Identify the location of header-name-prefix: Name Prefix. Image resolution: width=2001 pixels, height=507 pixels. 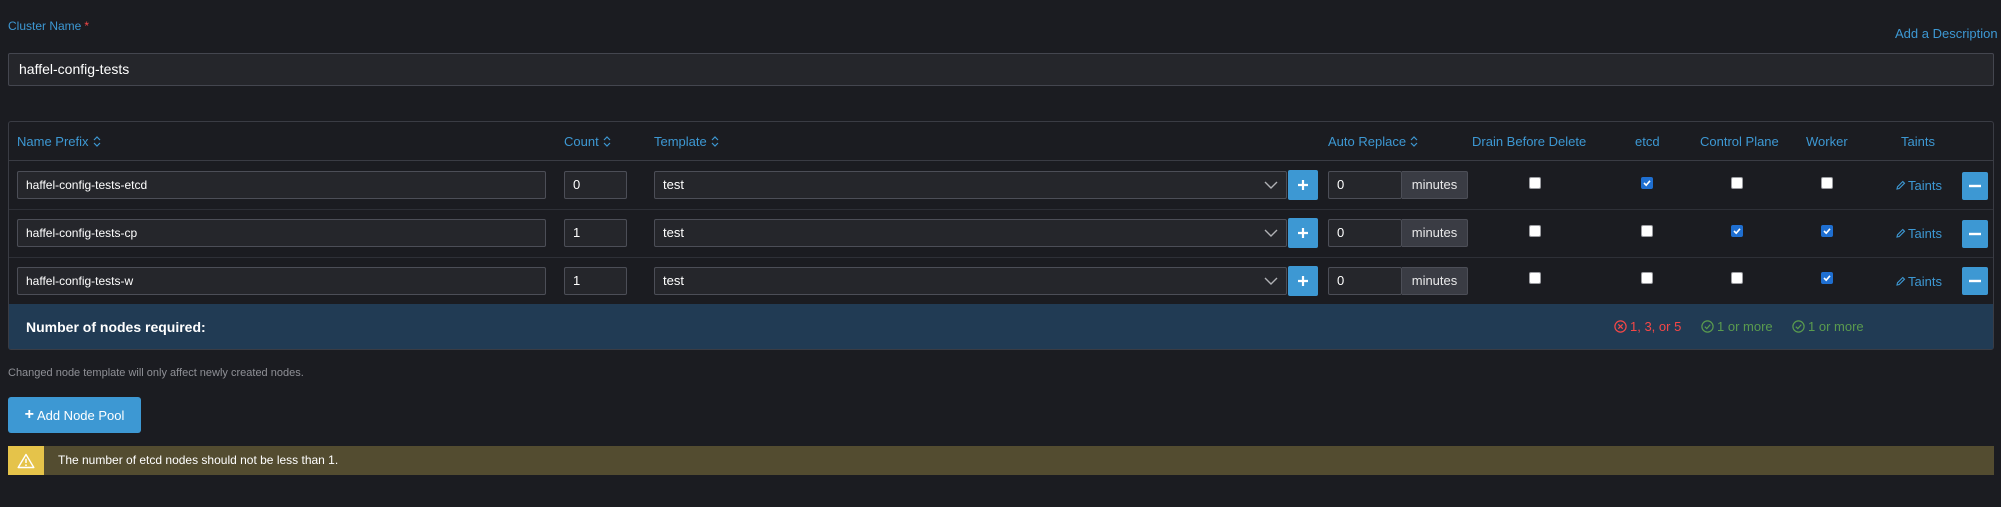
(59, 141).